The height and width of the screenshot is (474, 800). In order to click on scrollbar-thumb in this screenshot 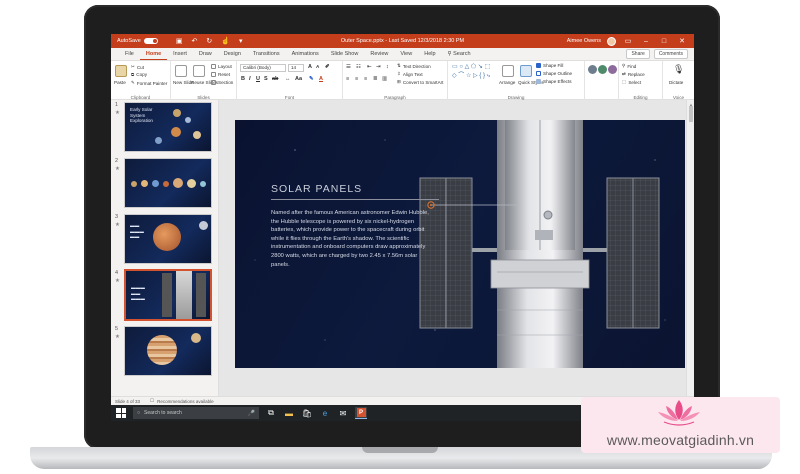, I will do `click(691, 114)`.